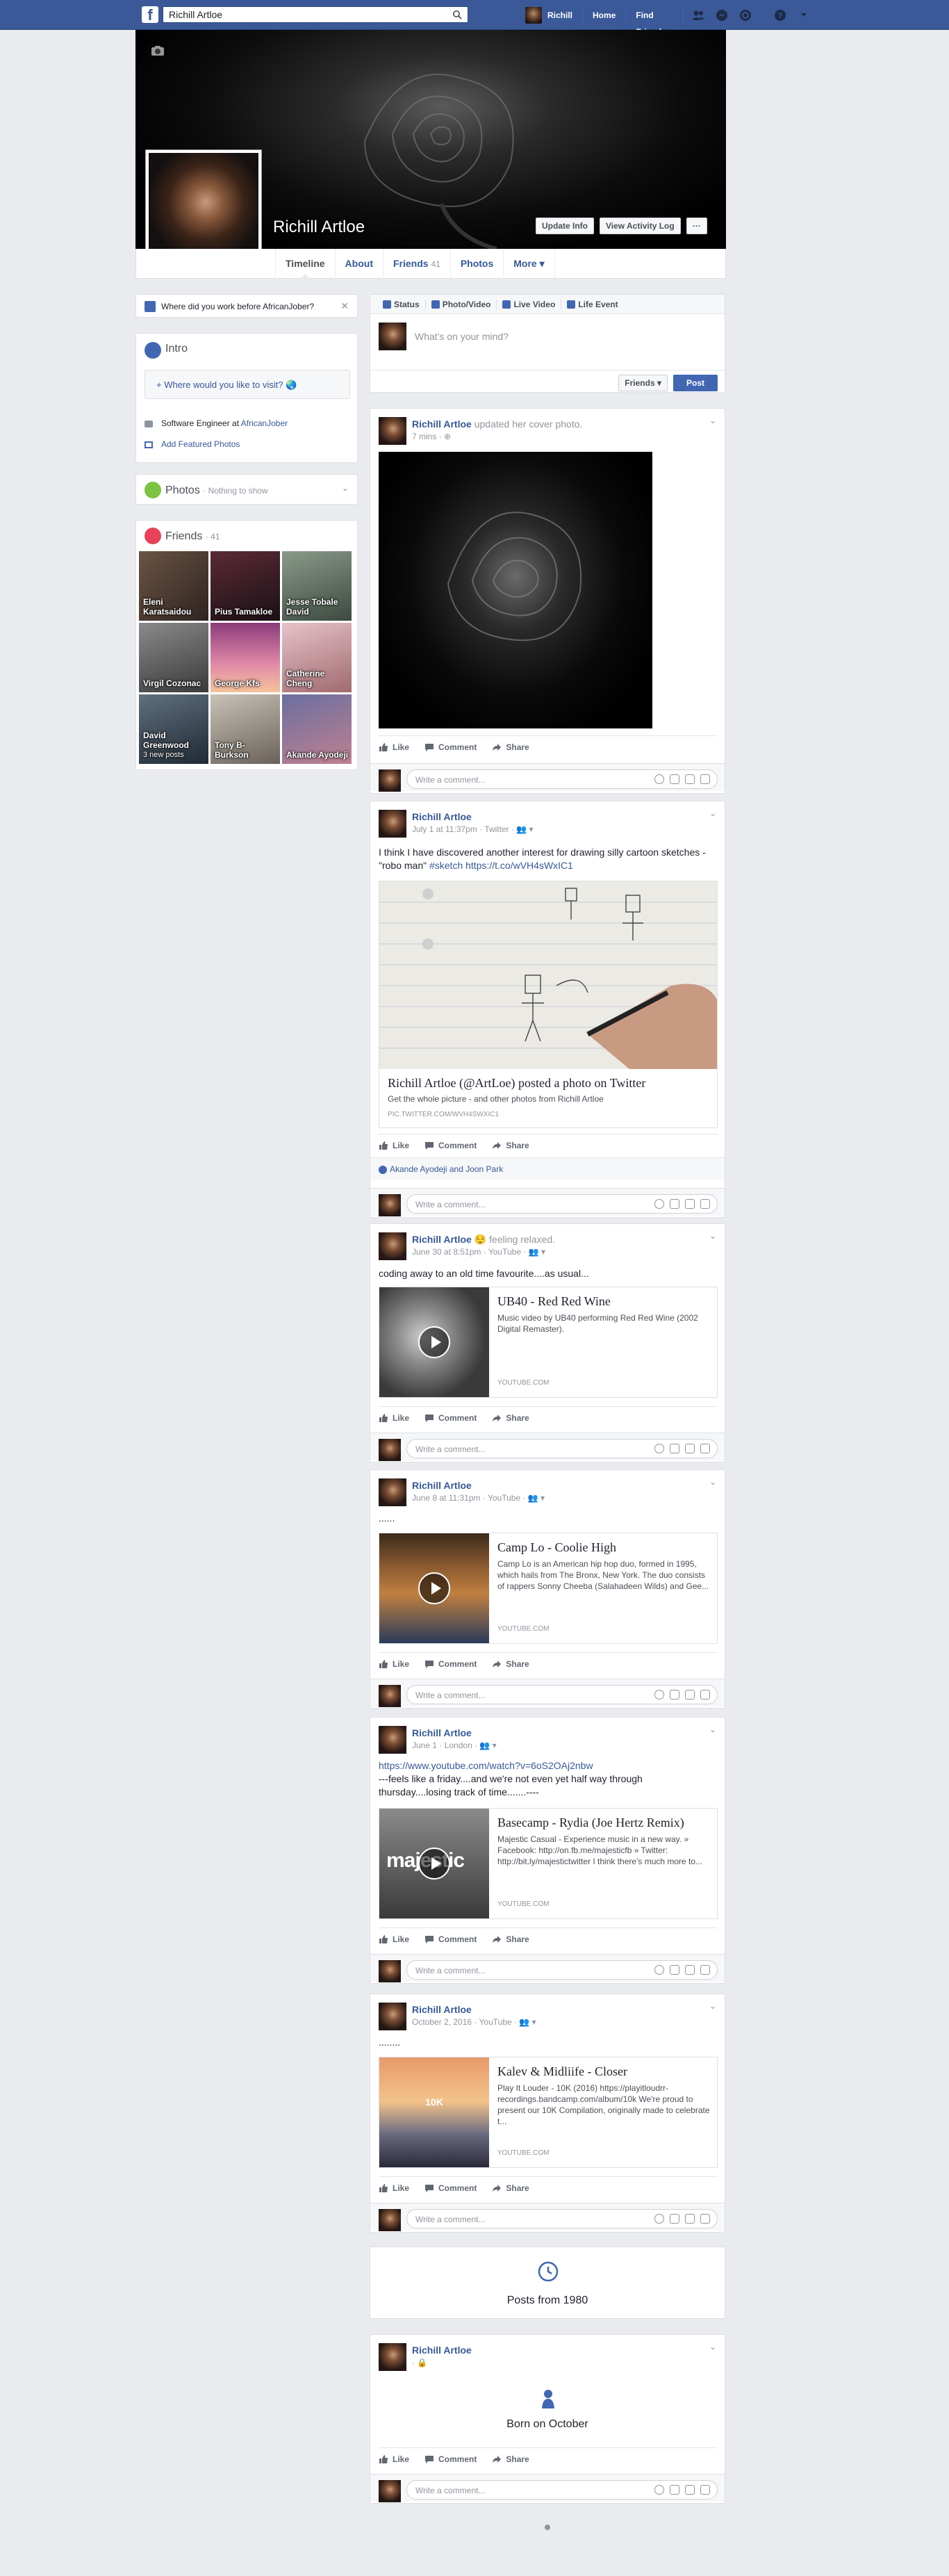  Describe the element at coordinates (745, 15) in the screenshot. I see `notifications-icon` at that location.